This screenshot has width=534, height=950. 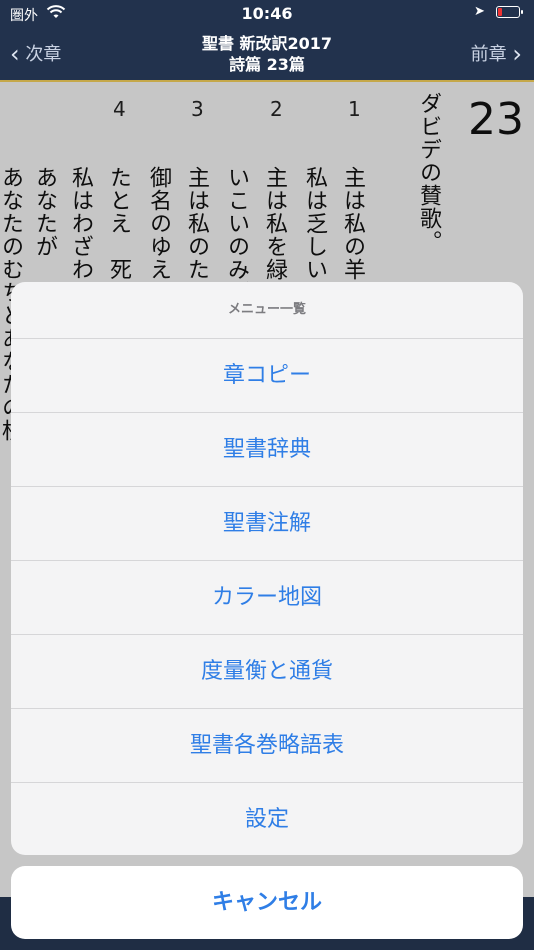 What do you see at coordinates (267, 598) in the screenshot?
I see `menu-item-color-maps: カラー地図` at bounding box center [267, 598].